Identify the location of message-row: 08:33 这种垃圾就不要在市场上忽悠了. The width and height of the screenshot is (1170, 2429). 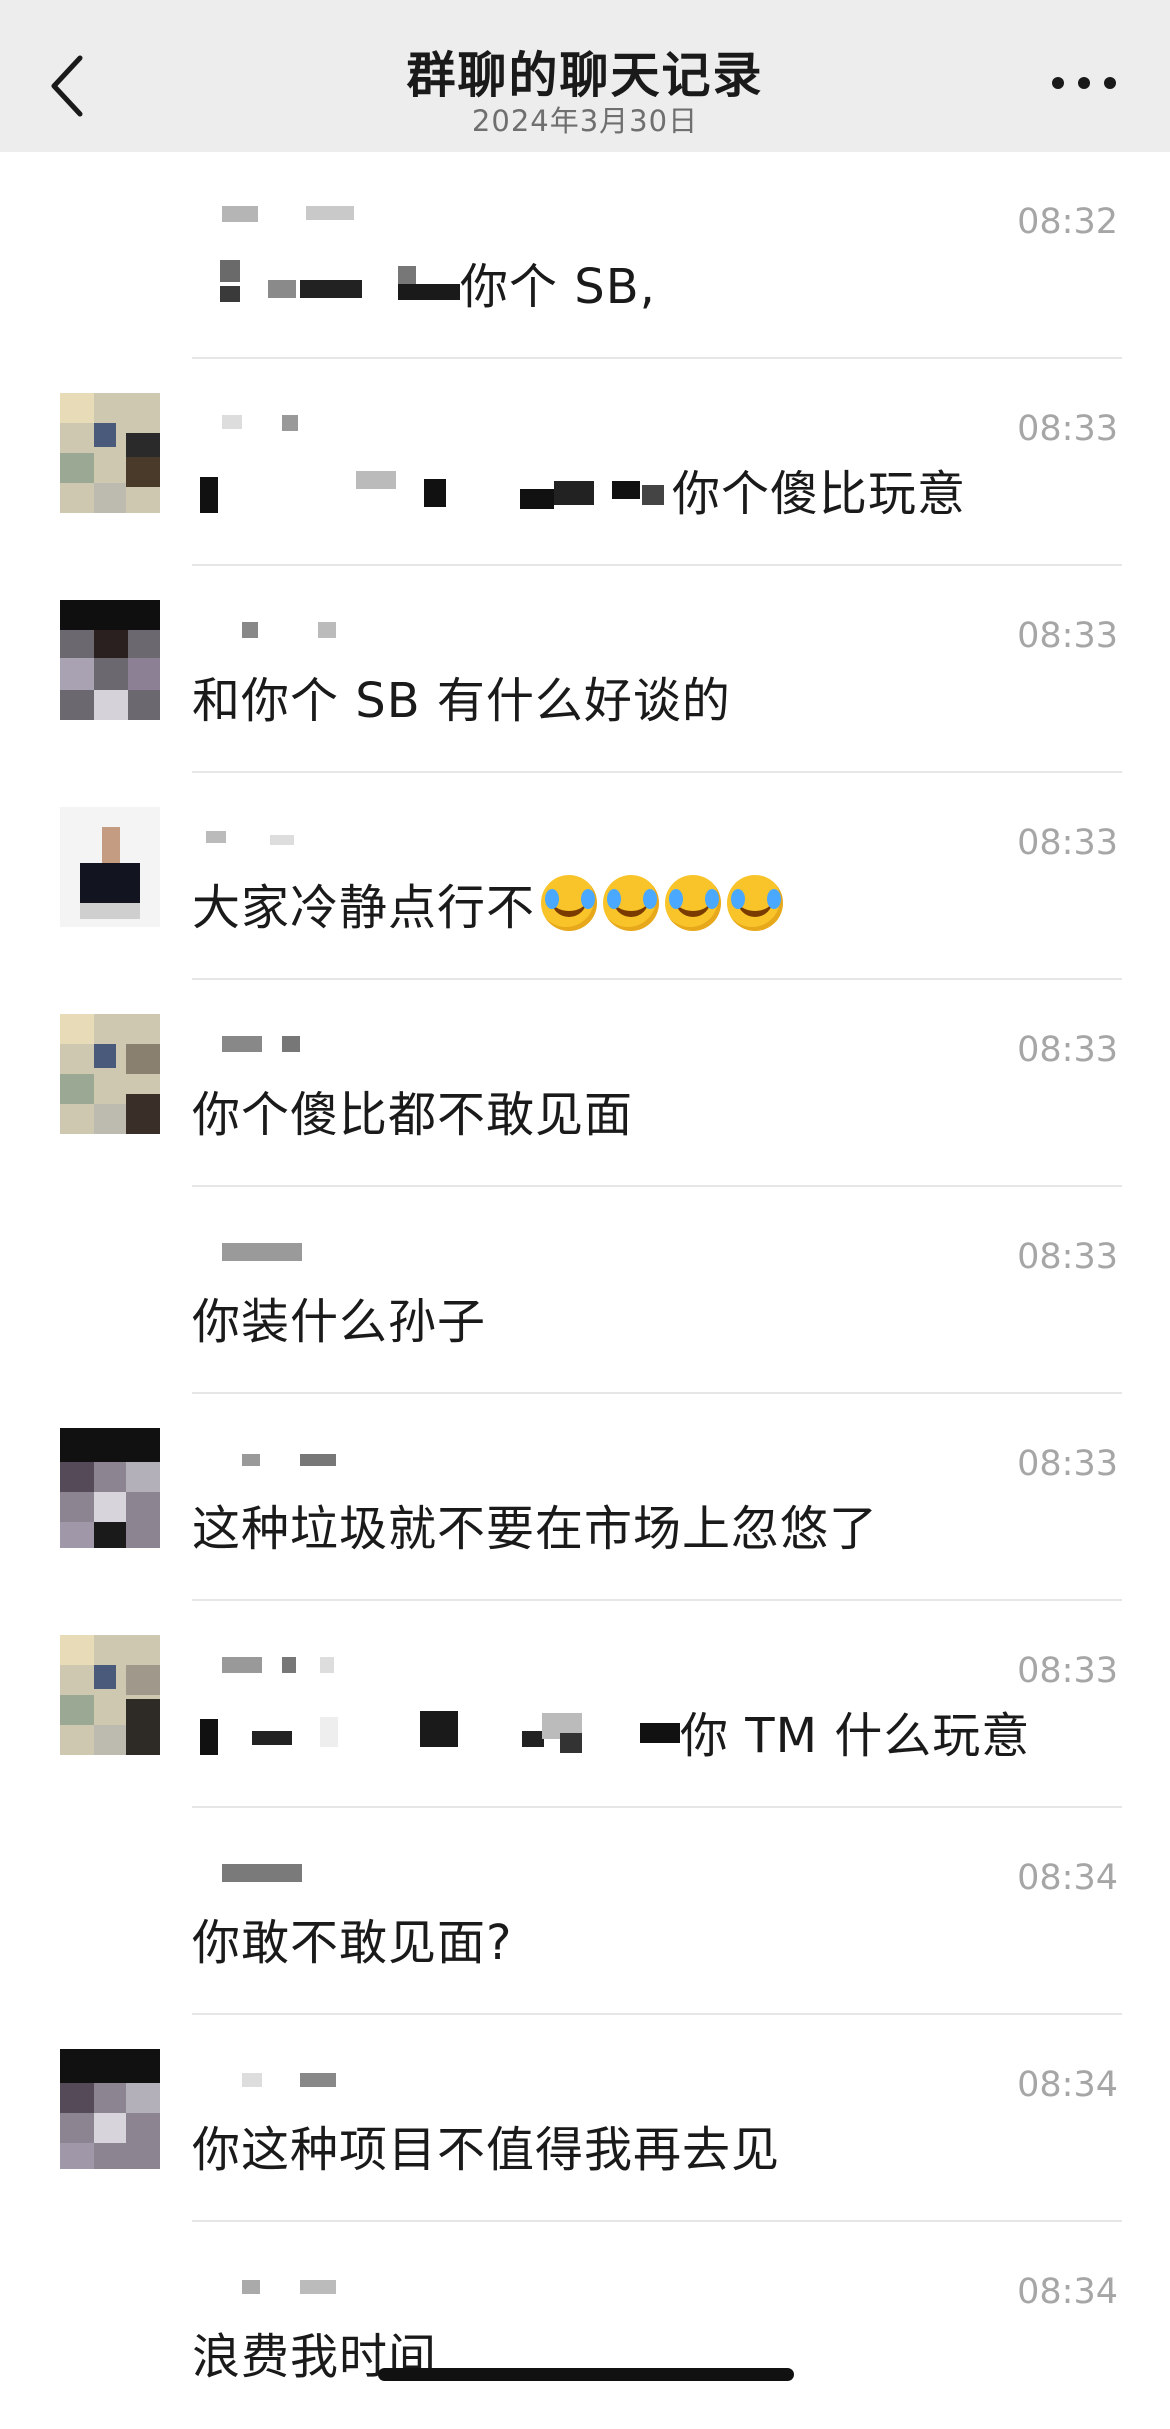
(585, 1497).